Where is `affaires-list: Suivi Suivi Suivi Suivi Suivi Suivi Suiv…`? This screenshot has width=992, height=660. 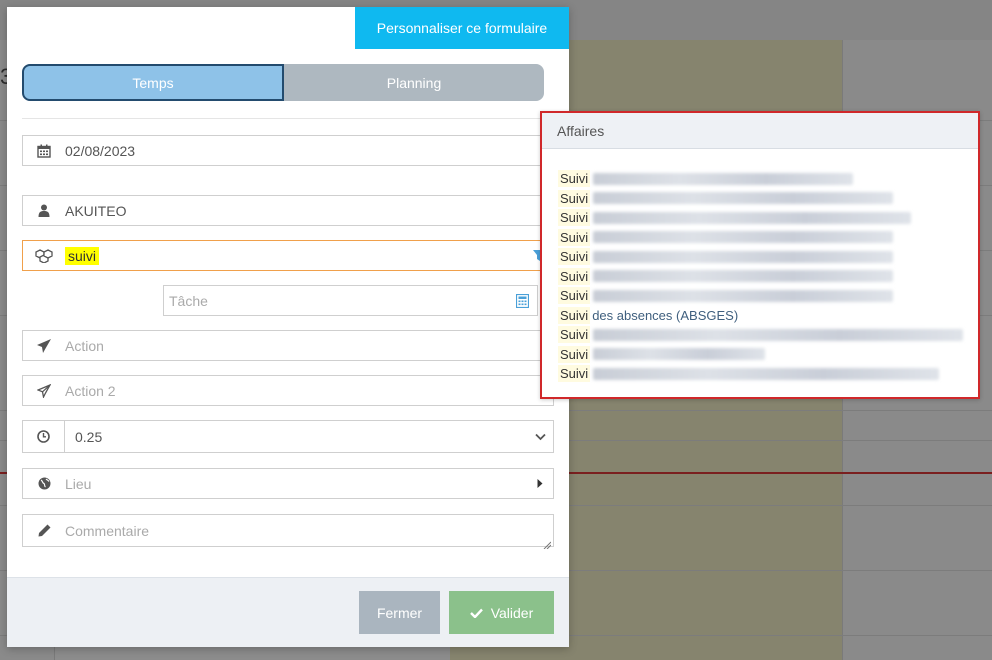
affaires-list: Suivi Suivi Suivi Suivi Suivi Suivi Suiv… is located at coordinates (763, 276).